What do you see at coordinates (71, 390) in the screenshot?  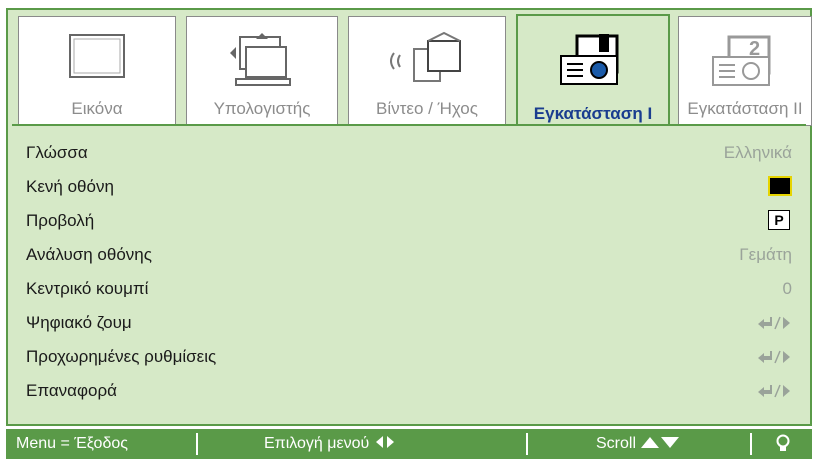 I see `menu-item-label: Επαναφορά` at bounding box center [71, 390].